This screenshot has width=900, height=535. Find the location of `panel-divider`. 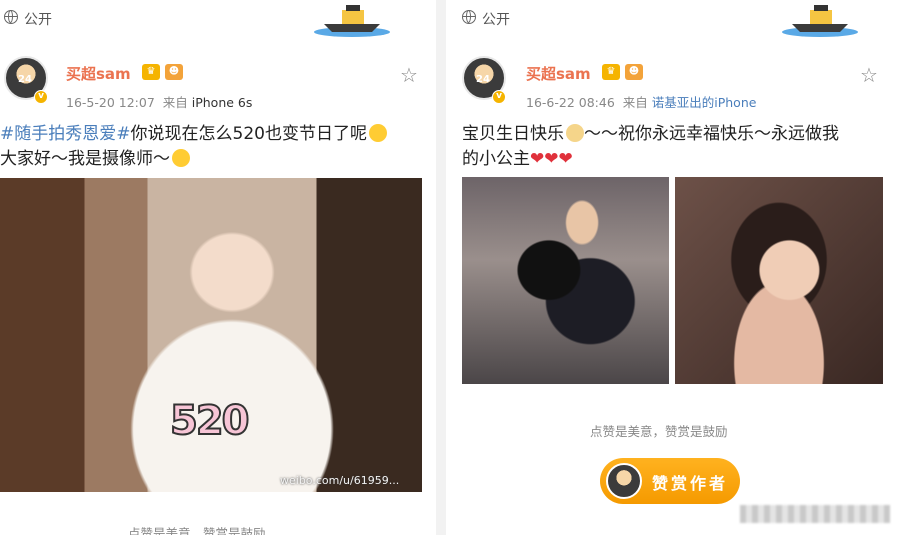

panel-divider is located at coordinates (441, 267).